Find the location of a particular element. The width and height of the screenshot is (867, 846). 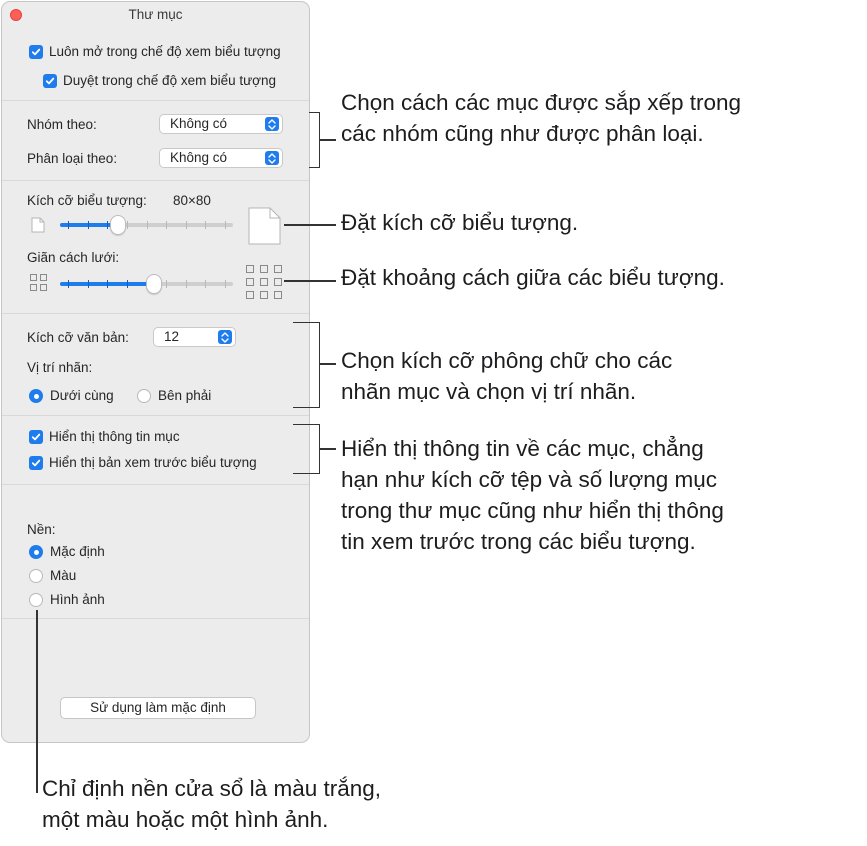

large-document-icon is located at coordinates (264, 226).